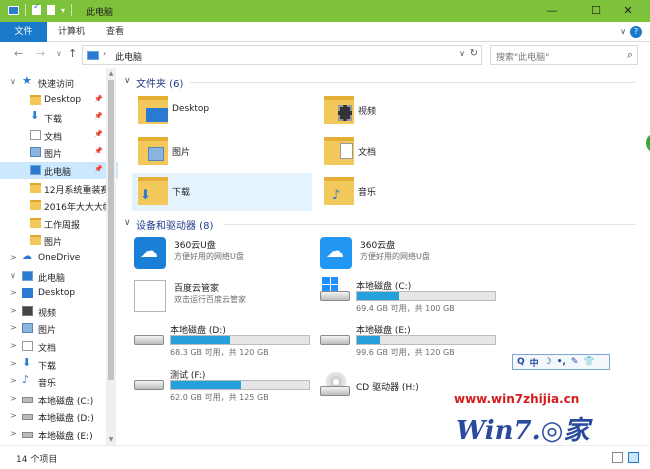  Describe the element at coordinates (474, 53) in the screenshot. I see `refresh-icon: ↻` at that location.